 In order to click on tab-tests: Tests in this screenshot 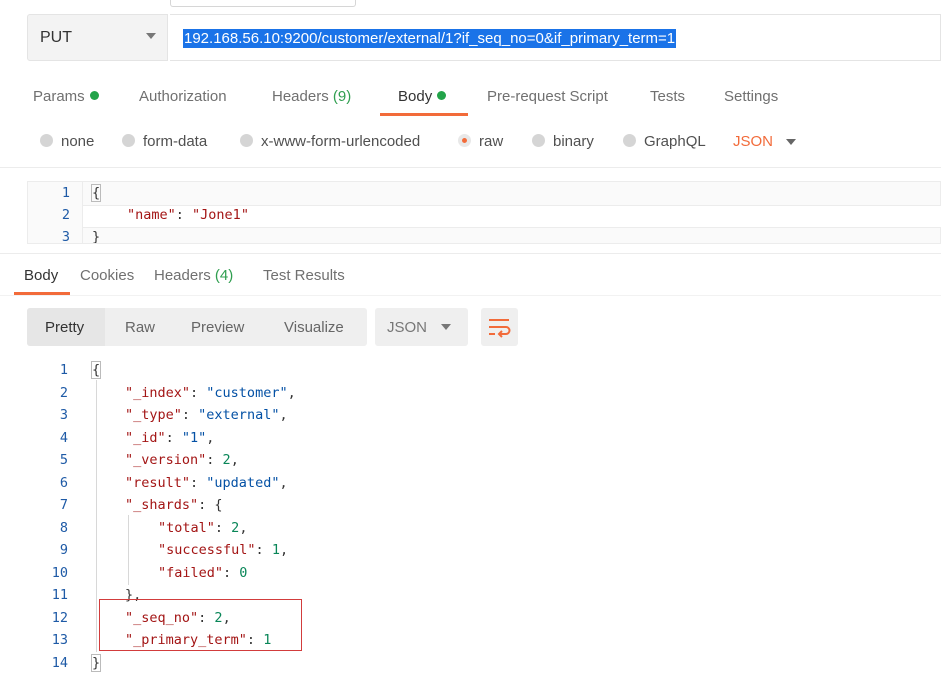, I will do `click(667, 96)`.